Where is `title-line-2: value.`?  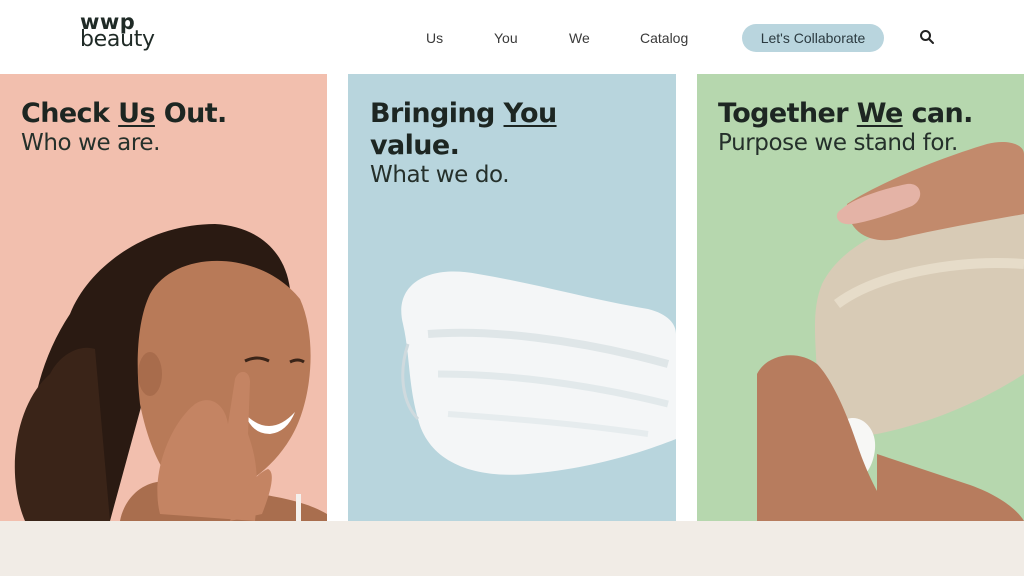
title-line-2: value. is located at coordinates (415, 145).